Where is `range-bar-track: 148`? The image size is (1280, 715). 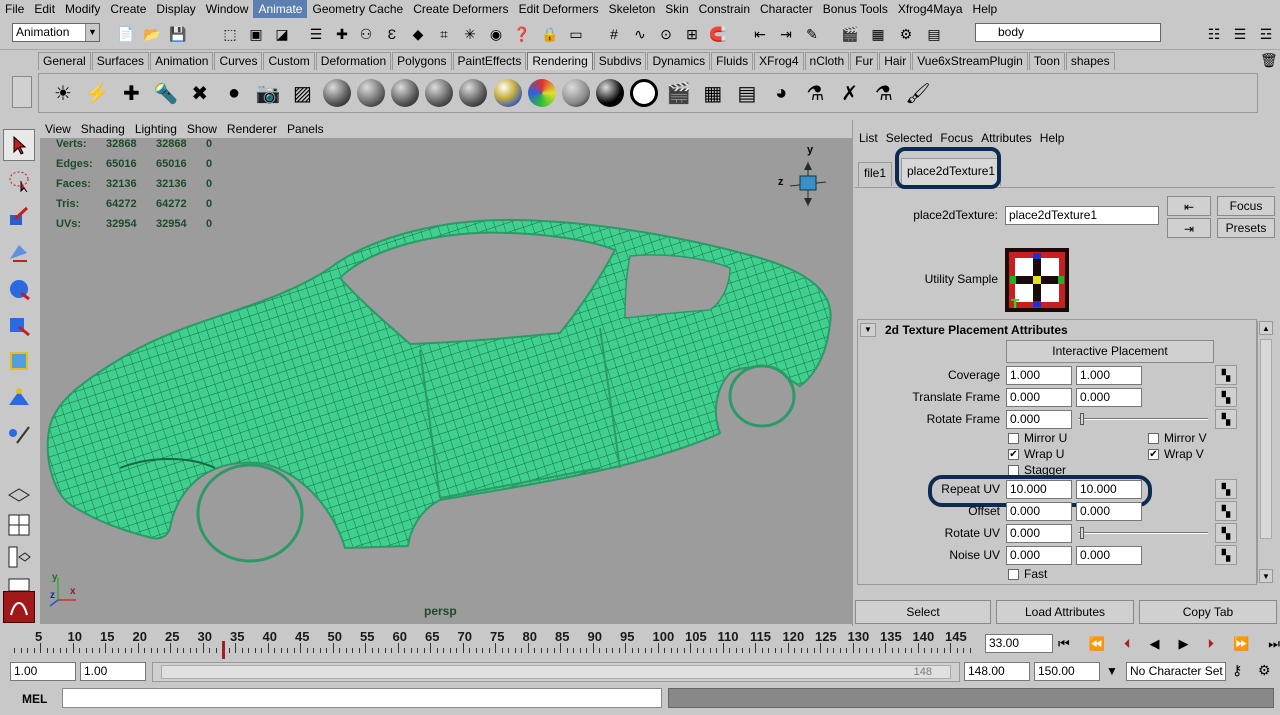 range-bar-track: 148 is located at coordinates (556, 672).